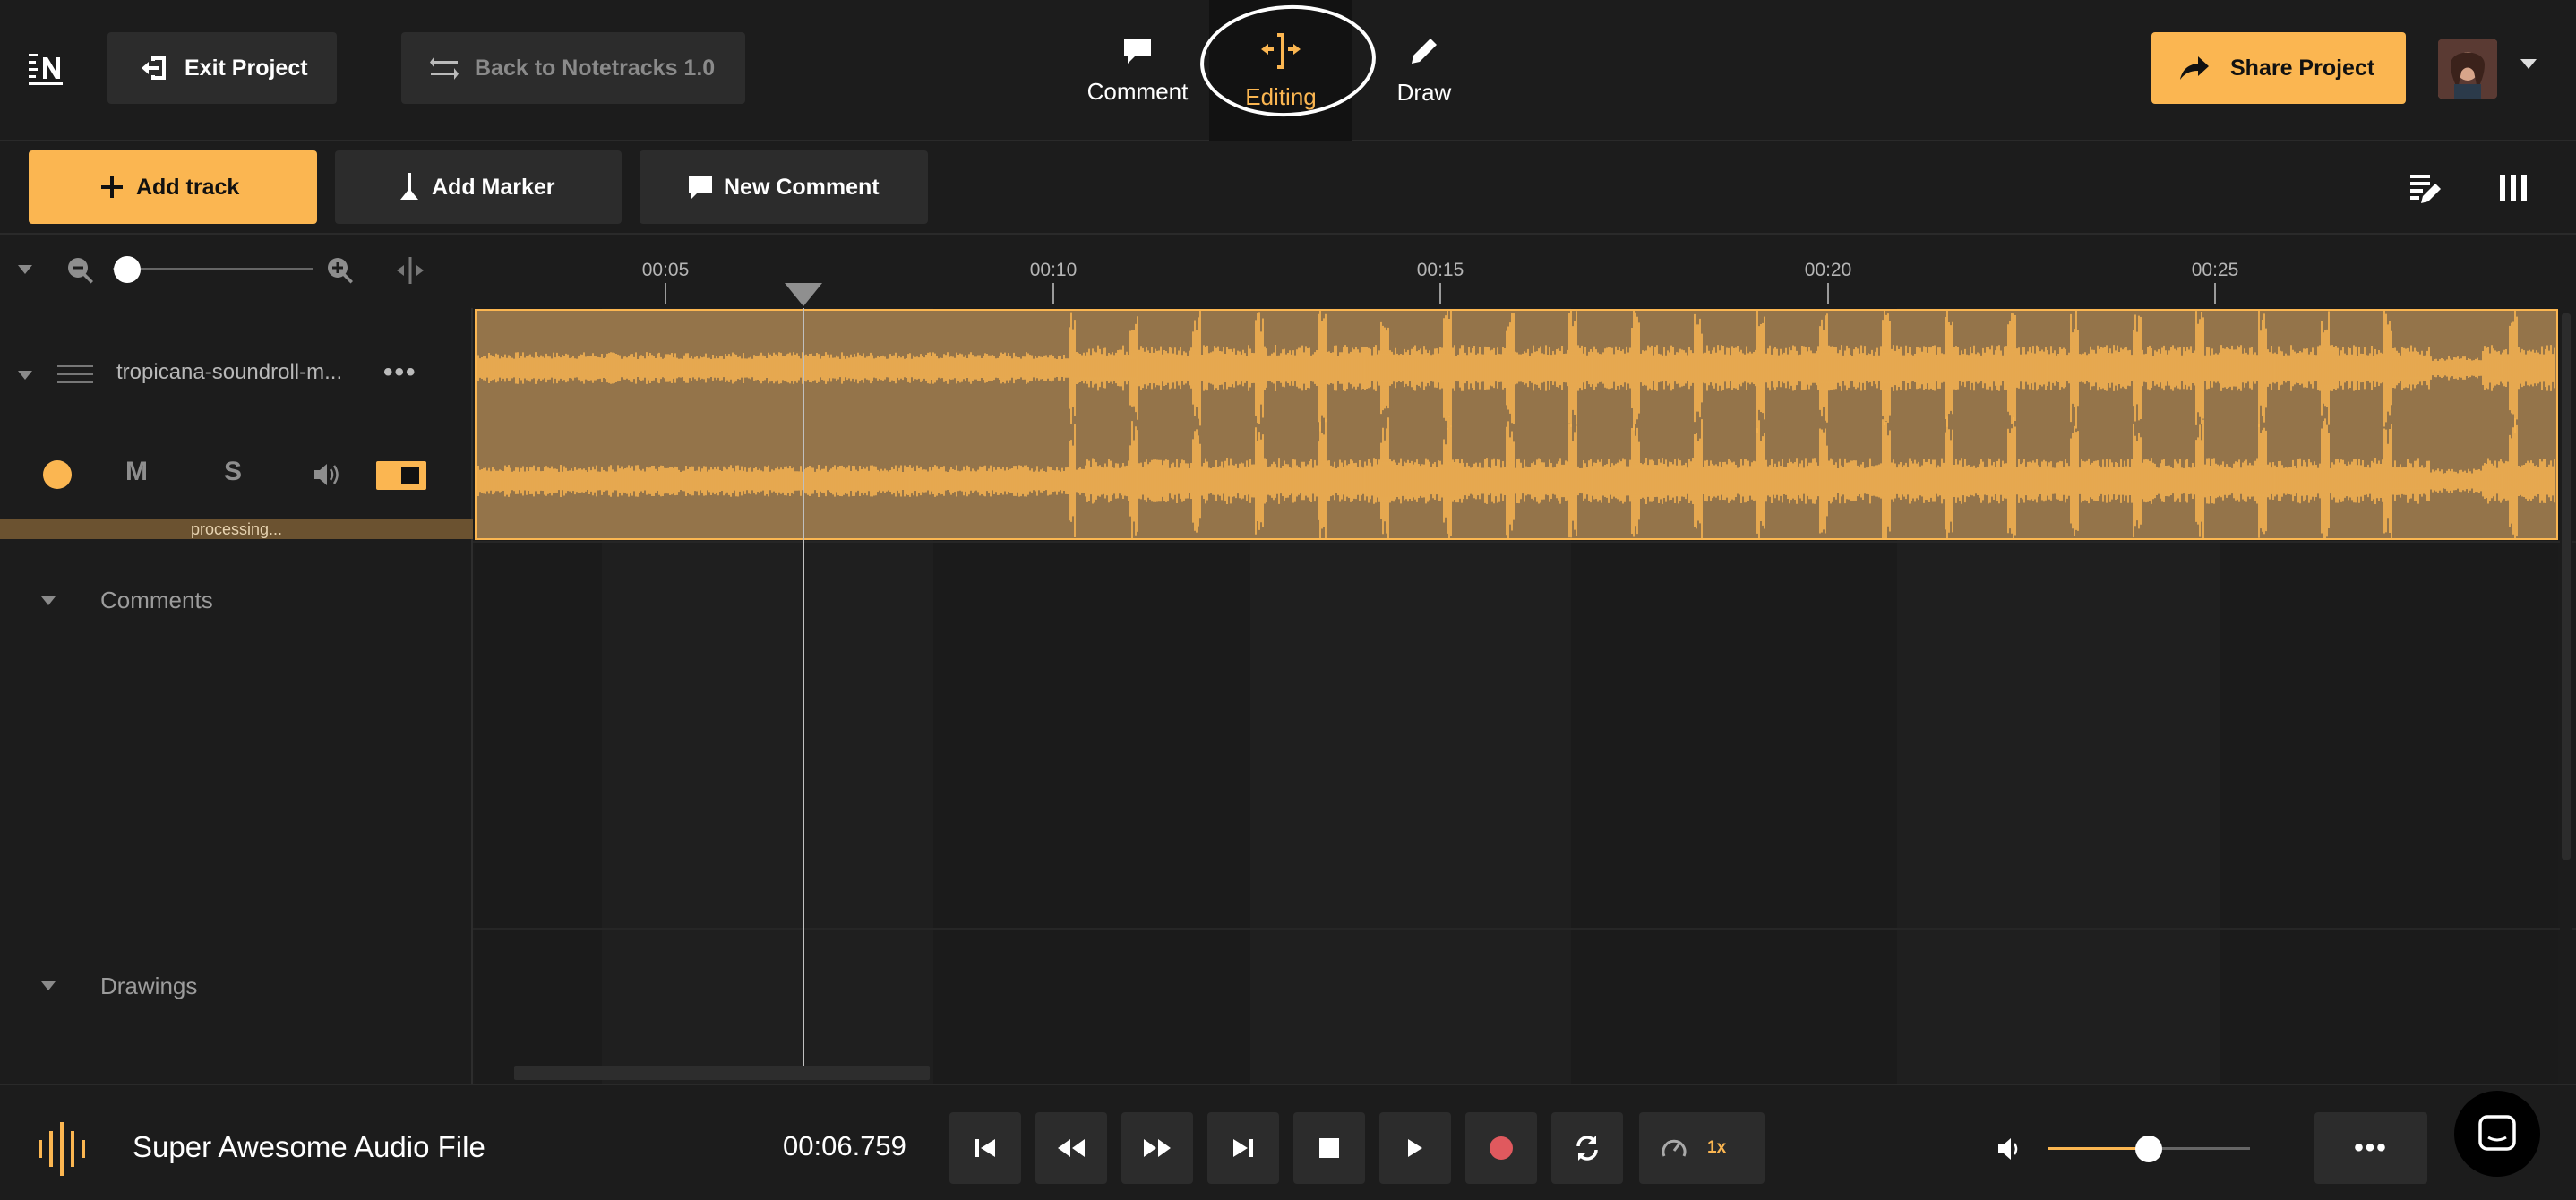 The width and height of the screenshot is (2576, 1200). I want to click on ruler-tick-label: 00:15, so click(1440, 270).